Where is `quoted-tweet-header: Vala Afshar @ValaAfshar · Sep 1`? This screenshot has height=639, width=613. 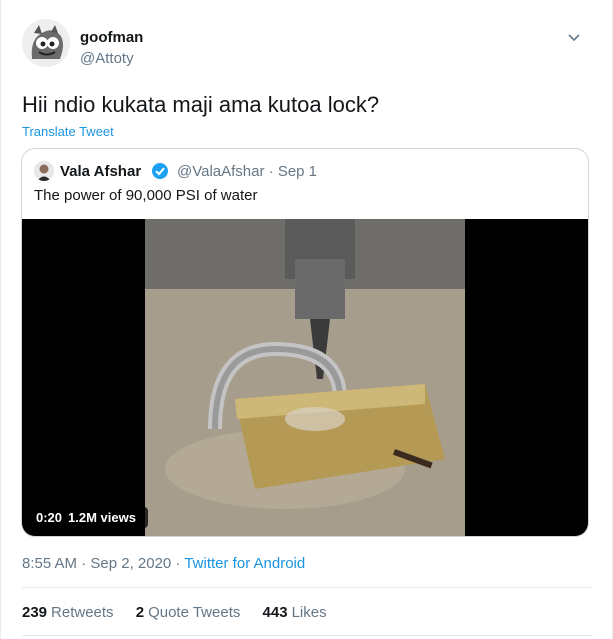 quoted-tweet-header: Vala Afshar @ValaAfshar · Sep 1 is located at coordinates (304, 171).